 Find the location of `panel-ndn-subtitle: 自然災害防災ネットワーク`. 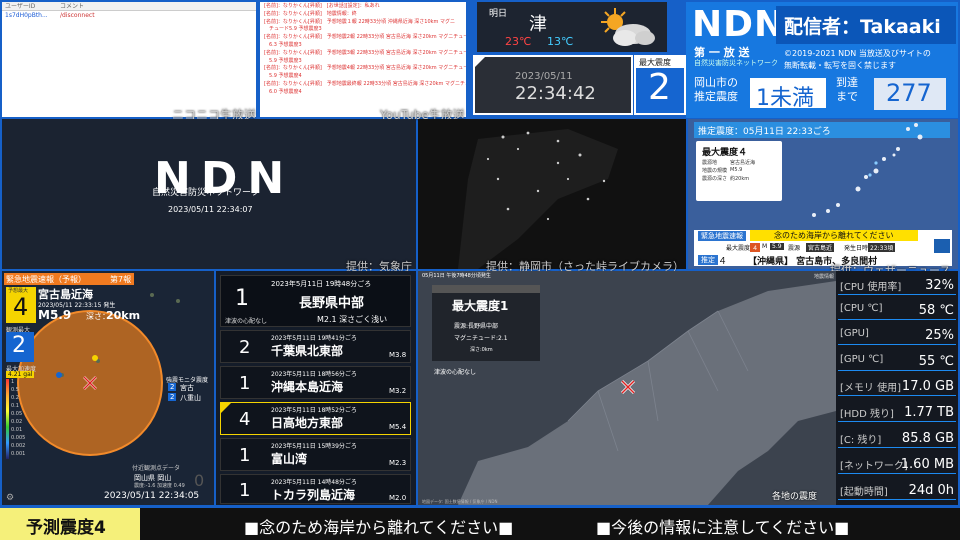

panel-ndn-subtitle: 自然災害防災ネットワーク is located at coordinates (206, 193).